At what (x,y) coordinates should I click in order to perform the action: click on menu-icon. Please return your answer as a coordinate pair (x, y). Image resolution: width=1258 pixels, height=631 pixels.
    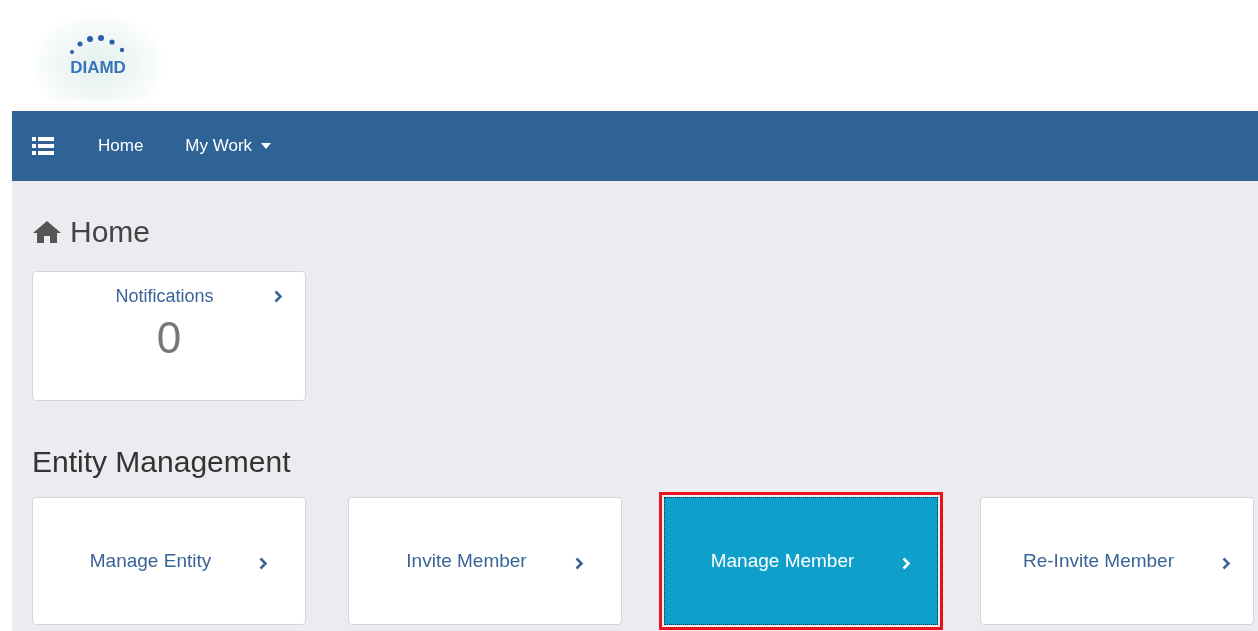
    Looking at the image, I should click on (43, 146).